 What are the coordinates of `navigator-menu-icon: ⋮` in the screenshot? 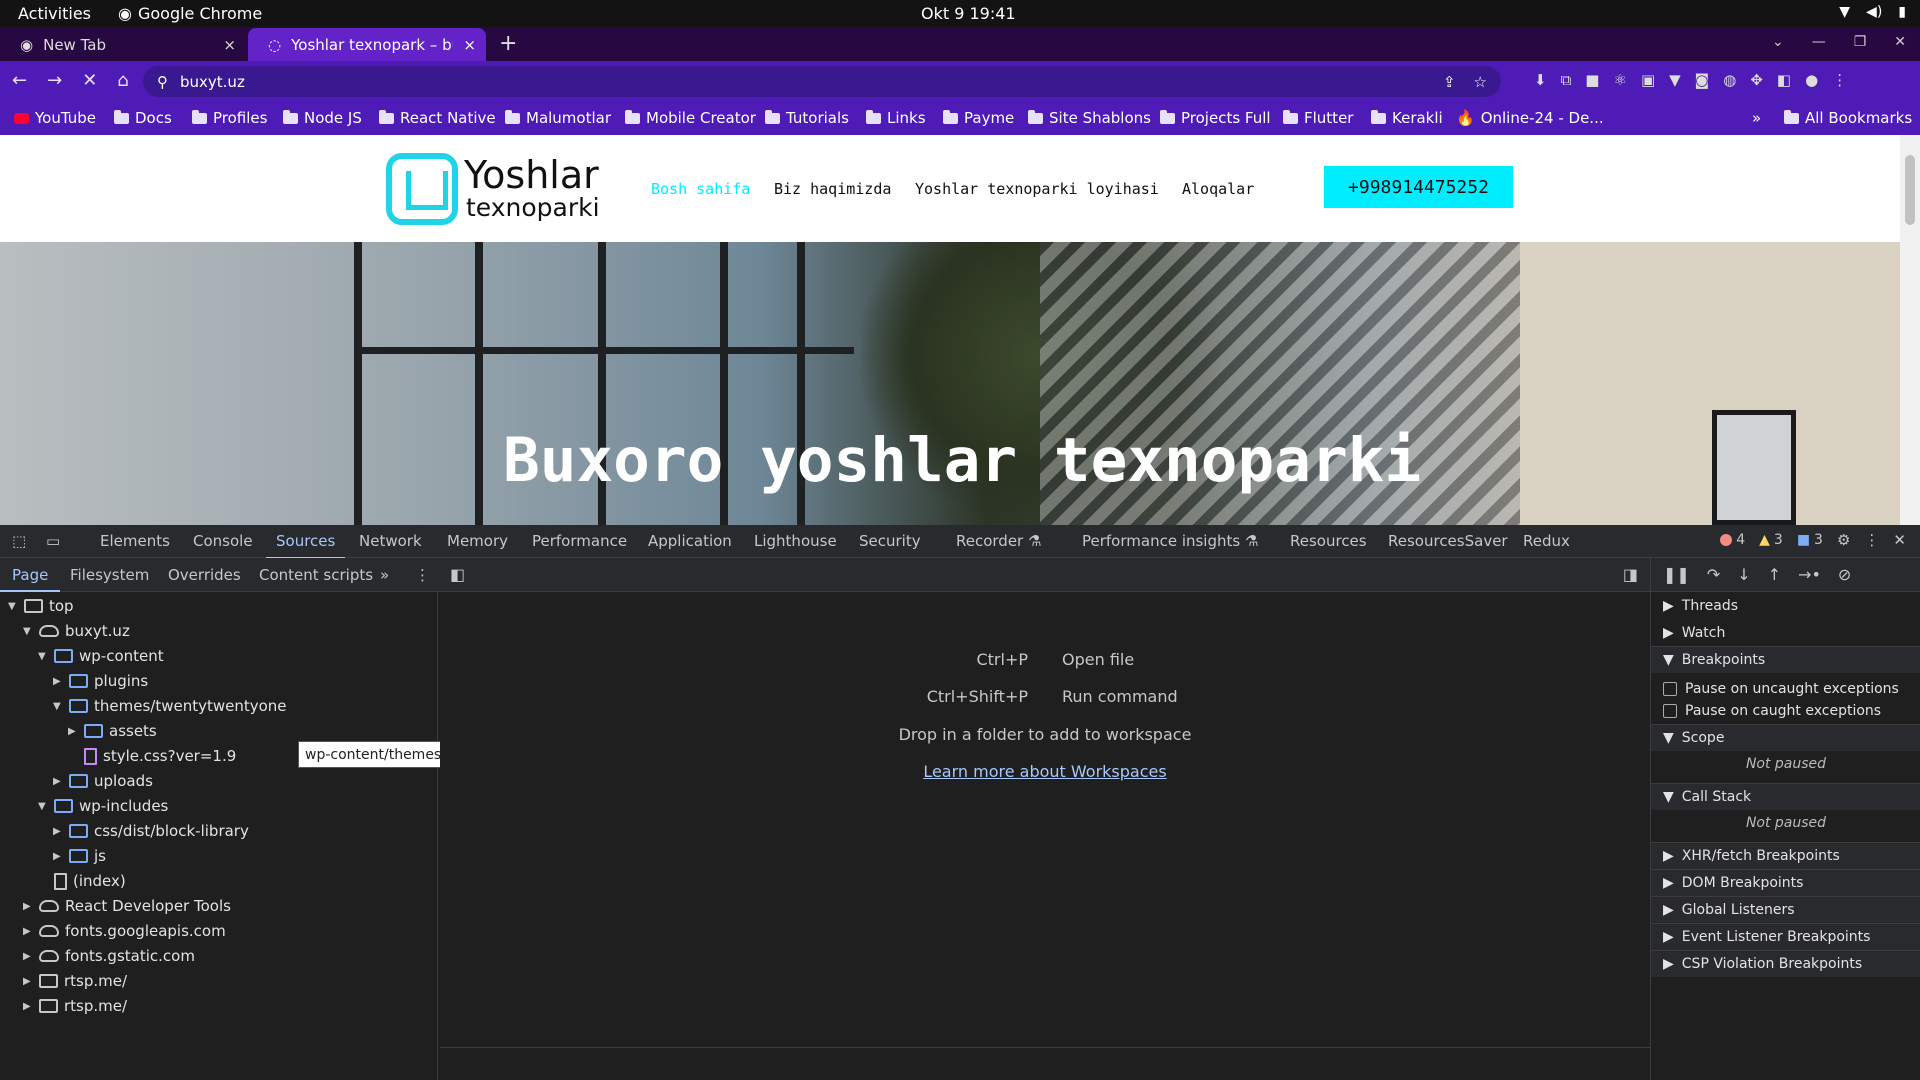 It's located at (422, 575).